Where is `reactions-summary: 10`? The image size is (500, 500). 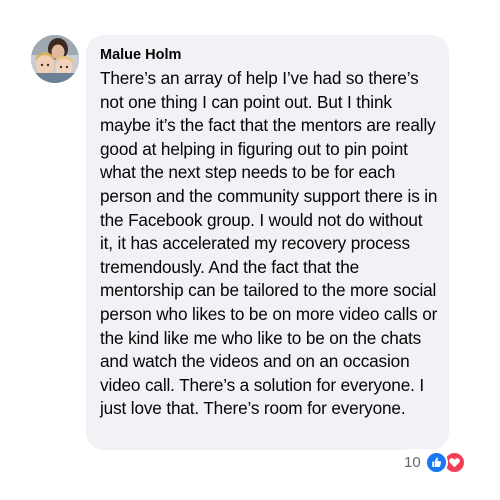 reactions-summary: 10 is located at coordinates (433, 462).